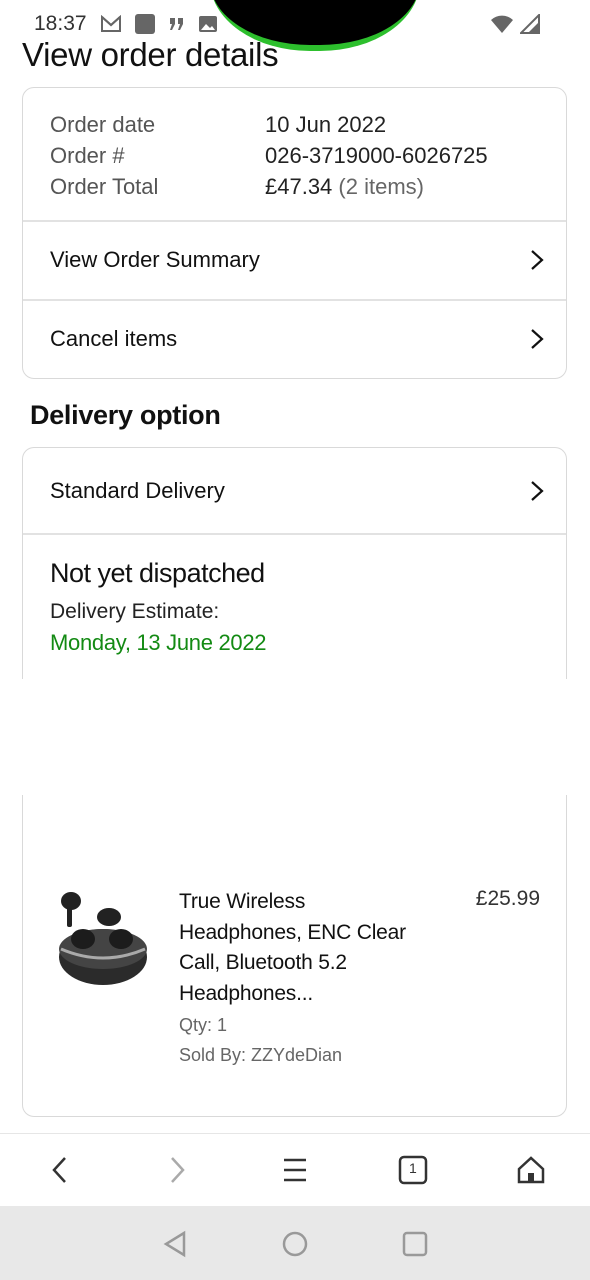 This screenshot has width=590, height=1280. Describe the element at coordinates (515, 25) in the screenshot. I see `status-icons-right` at that location.